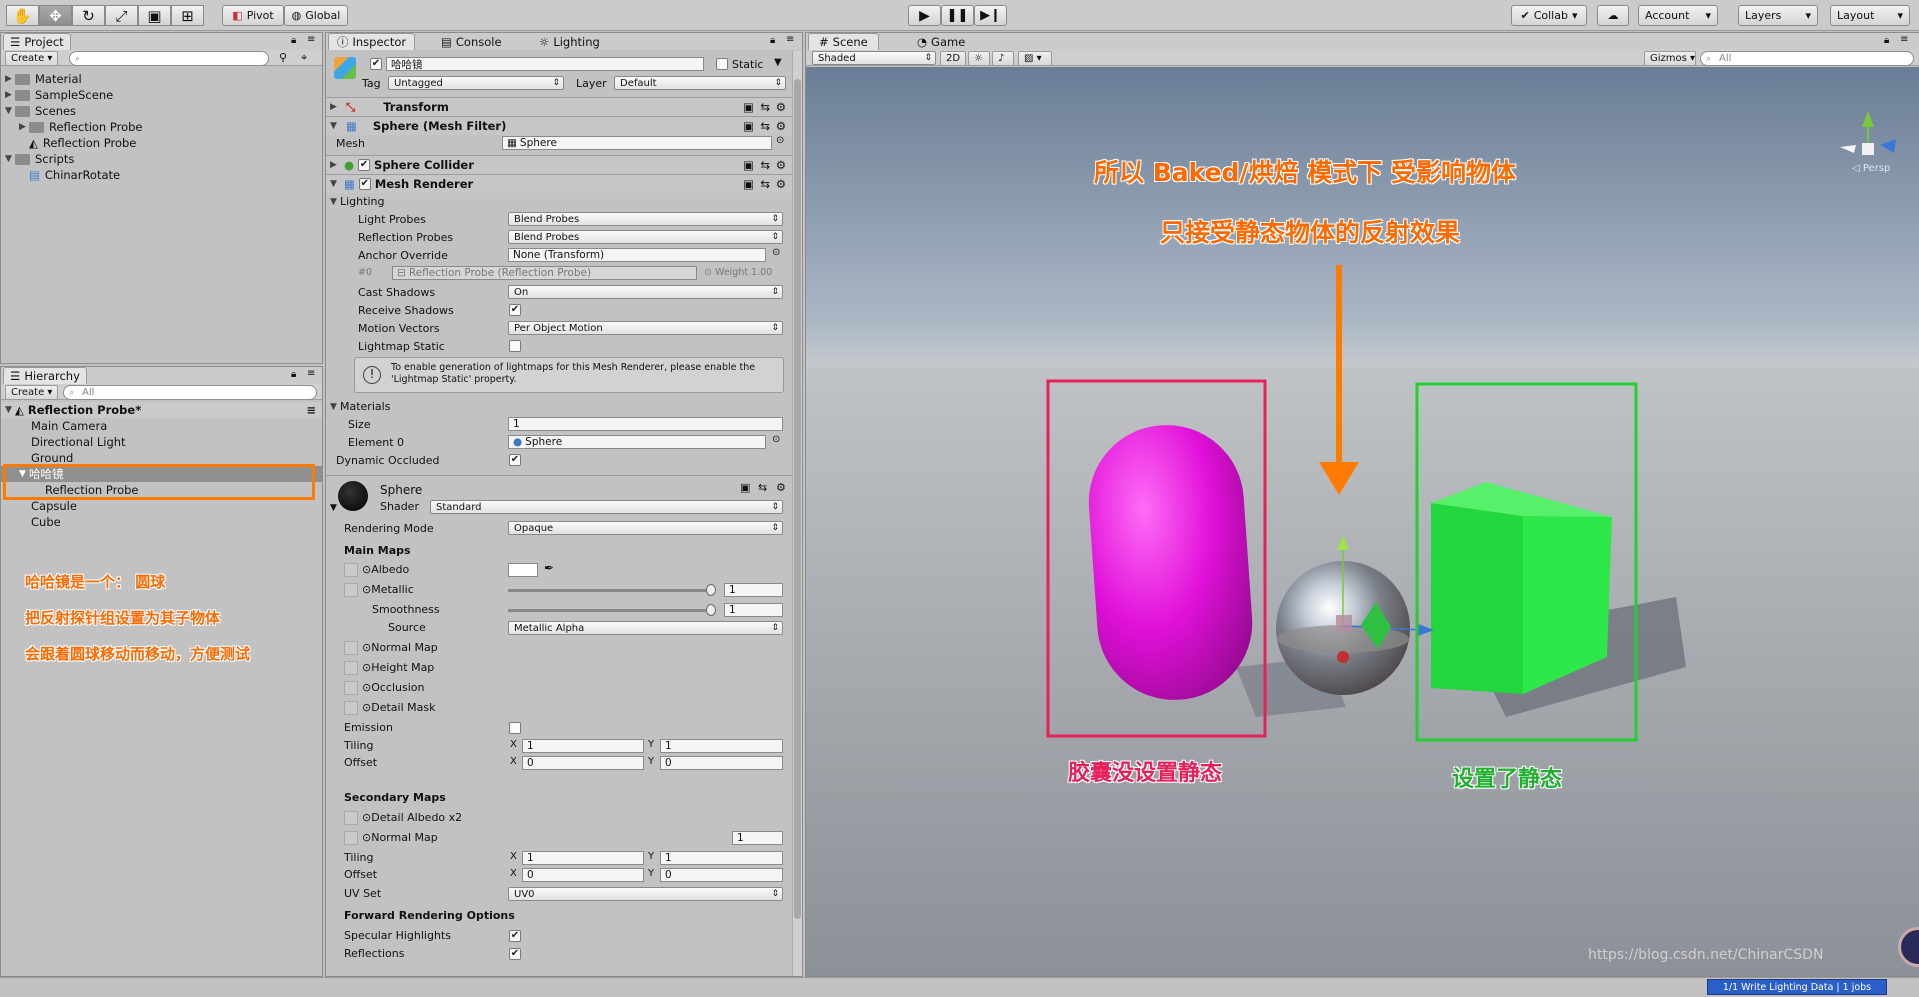 This screenshot has height=997, width=1919. What do you see at coordinates (941, 41) in the screenshot?
I see `tab-game: ◔ Game` at bounding box center [941, 41].